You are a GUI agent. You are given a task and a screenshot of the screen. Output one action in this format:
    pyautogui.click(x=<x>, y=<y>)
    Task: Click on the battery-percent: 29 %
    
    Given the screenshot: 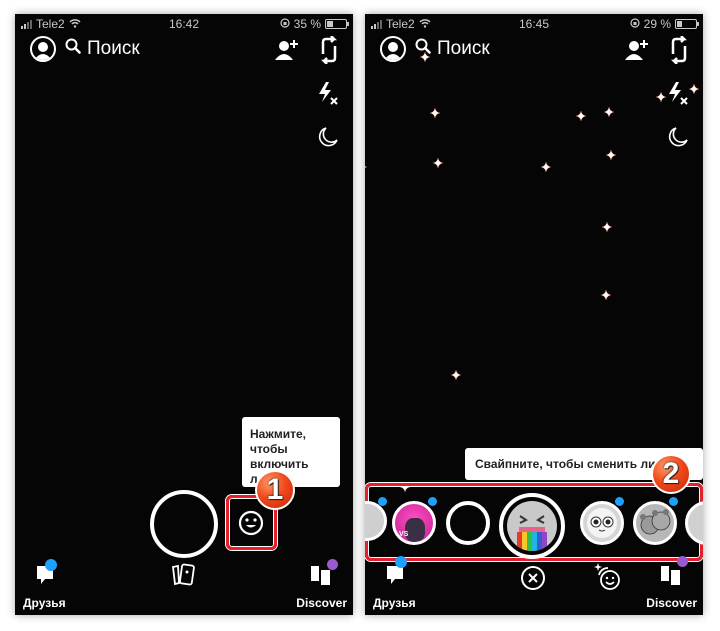 What is the action you would take?
    pyautogui.click(x=657, y=24)
    